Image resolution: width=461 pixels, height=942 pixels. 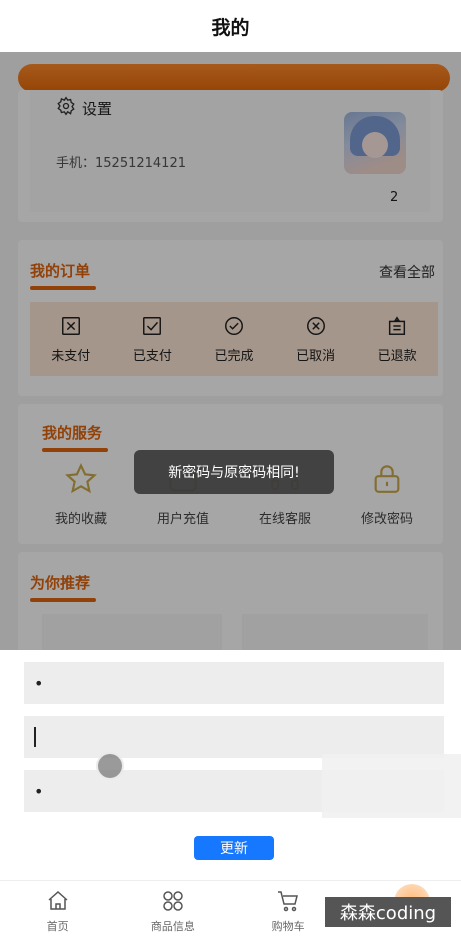 I want to click on watermark: 森森coding, so click(x=388, y=912).